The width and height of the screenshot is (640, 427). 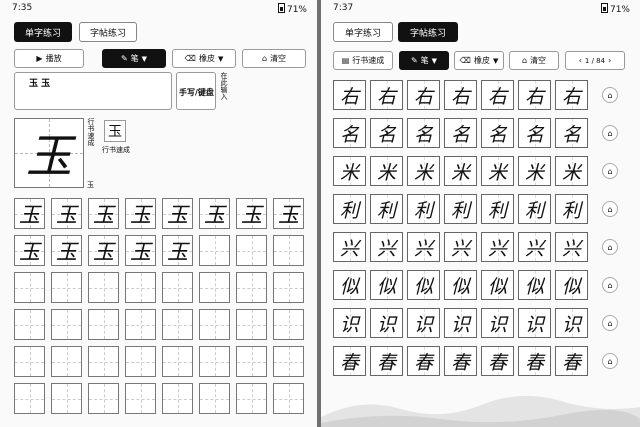 What do you see at coordinates (93, 91) in the screenshot?
I see `char-input-area: 玉 玉` at bounding box center [93, 91].